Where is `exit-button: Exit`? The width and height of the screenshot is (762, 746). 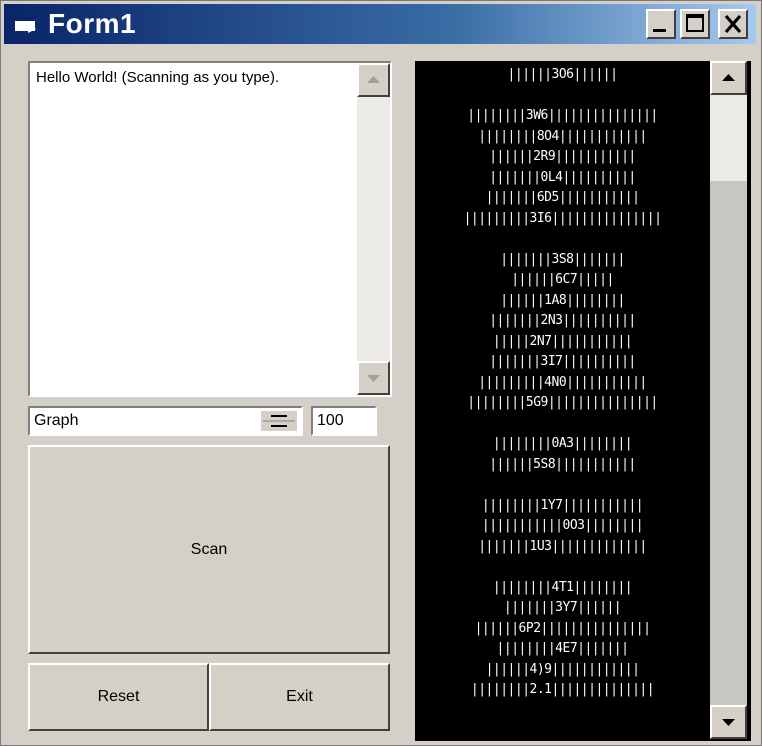
exit-button: Exit is located at coordinates (299, 697).